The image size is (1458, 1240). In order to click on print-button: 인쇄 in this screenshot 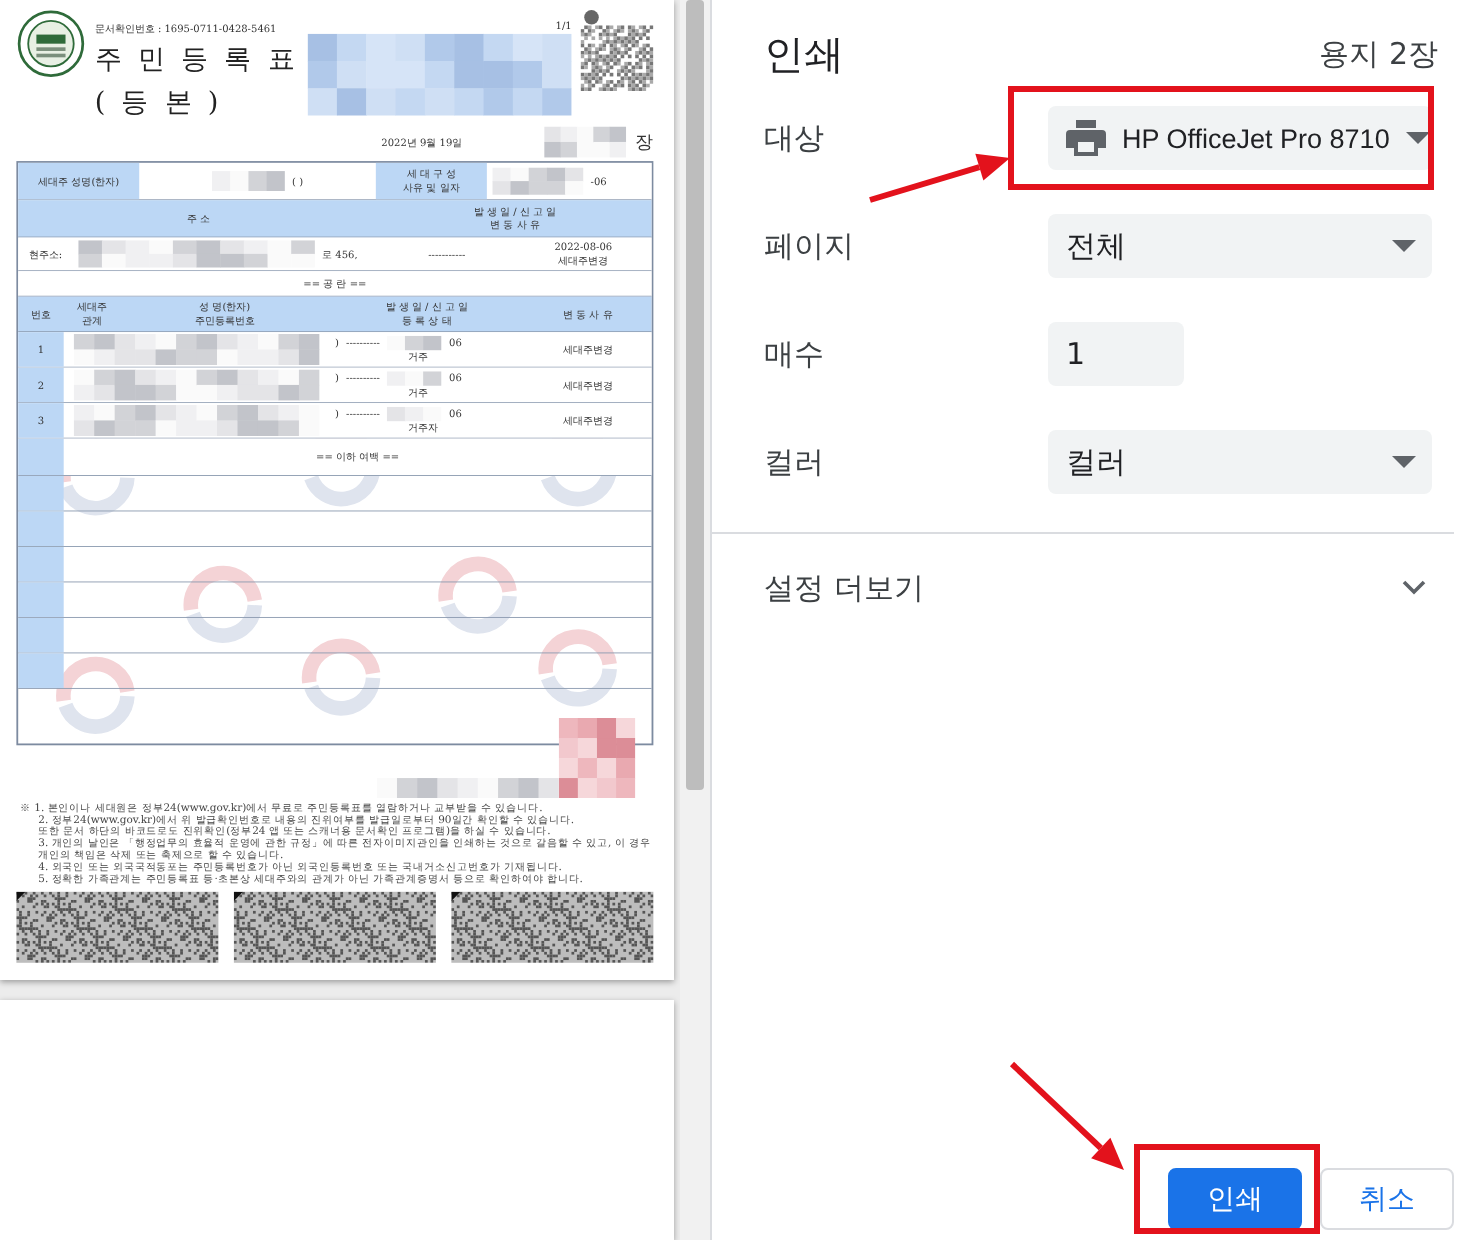, I will do `click(1235, 1199)`.